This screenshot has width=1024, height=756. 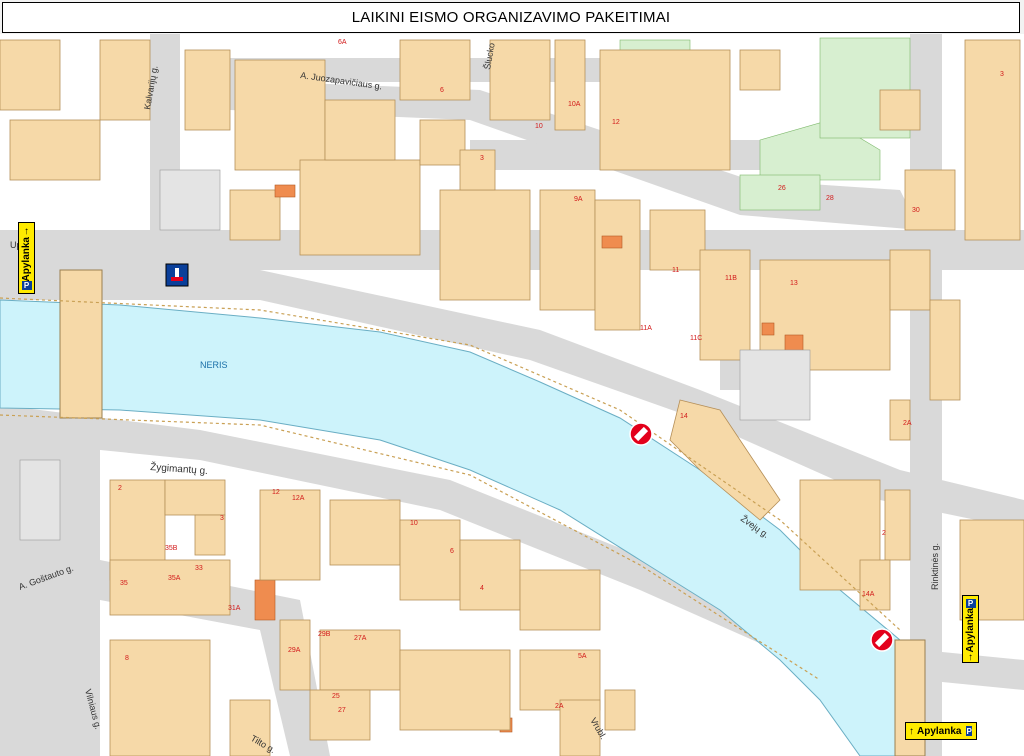 I want to click on house-number: 14A, so click(x=868, y=594).